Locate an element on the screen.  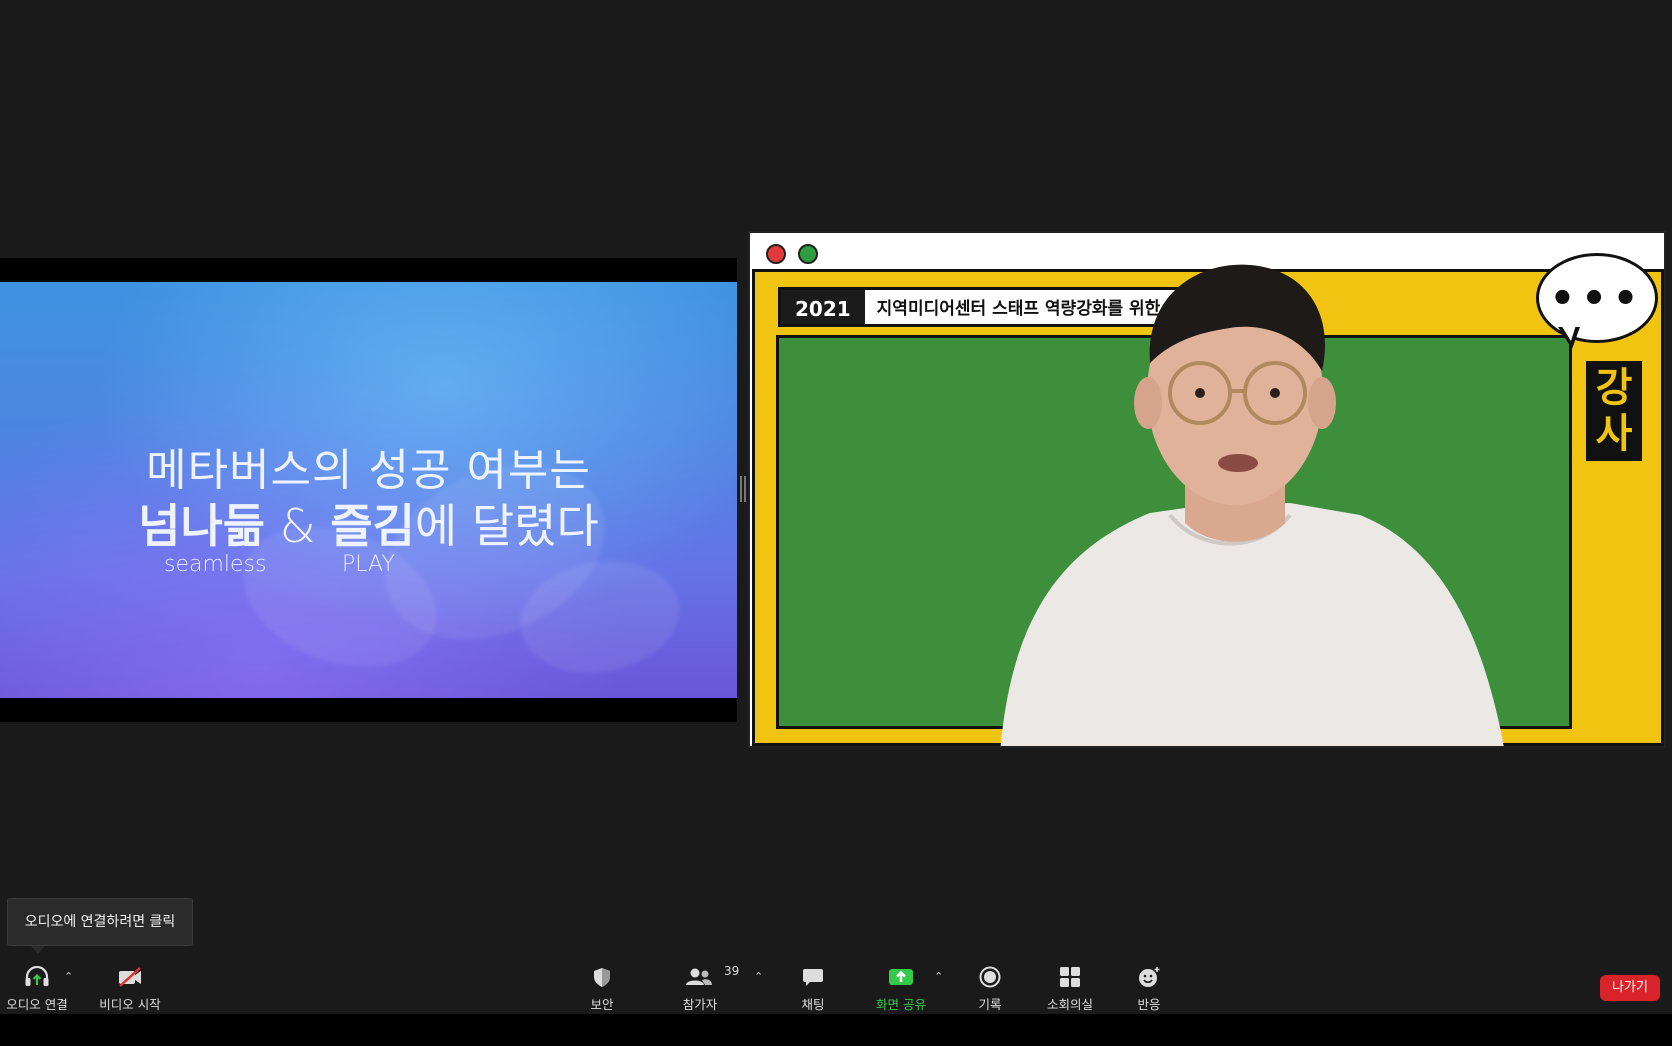
speaker-role-label: 강 사 is located at coordinates (1614, 411).